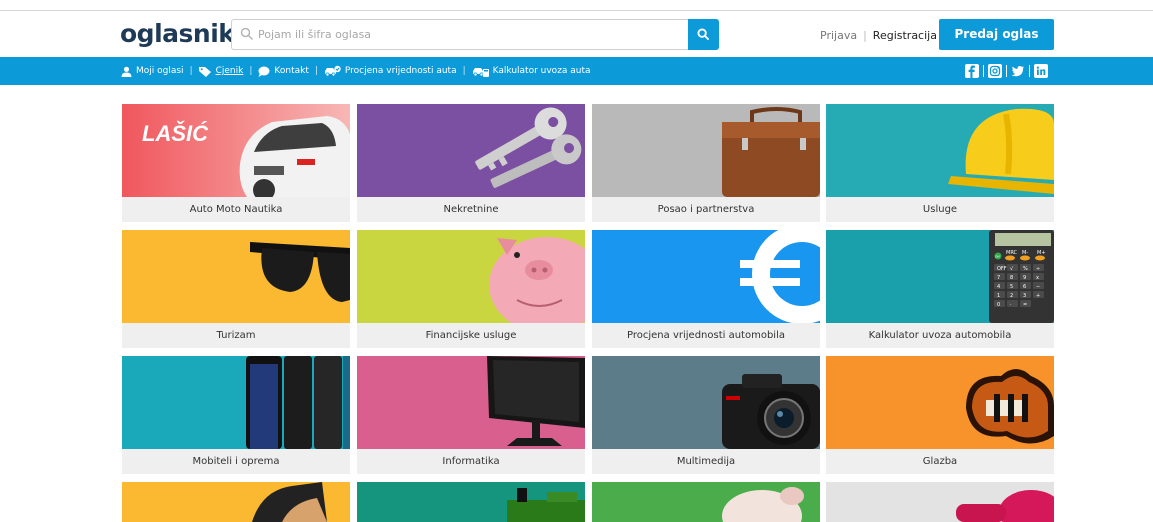  I want to click on calc-key: 3, so click(1024, 296).